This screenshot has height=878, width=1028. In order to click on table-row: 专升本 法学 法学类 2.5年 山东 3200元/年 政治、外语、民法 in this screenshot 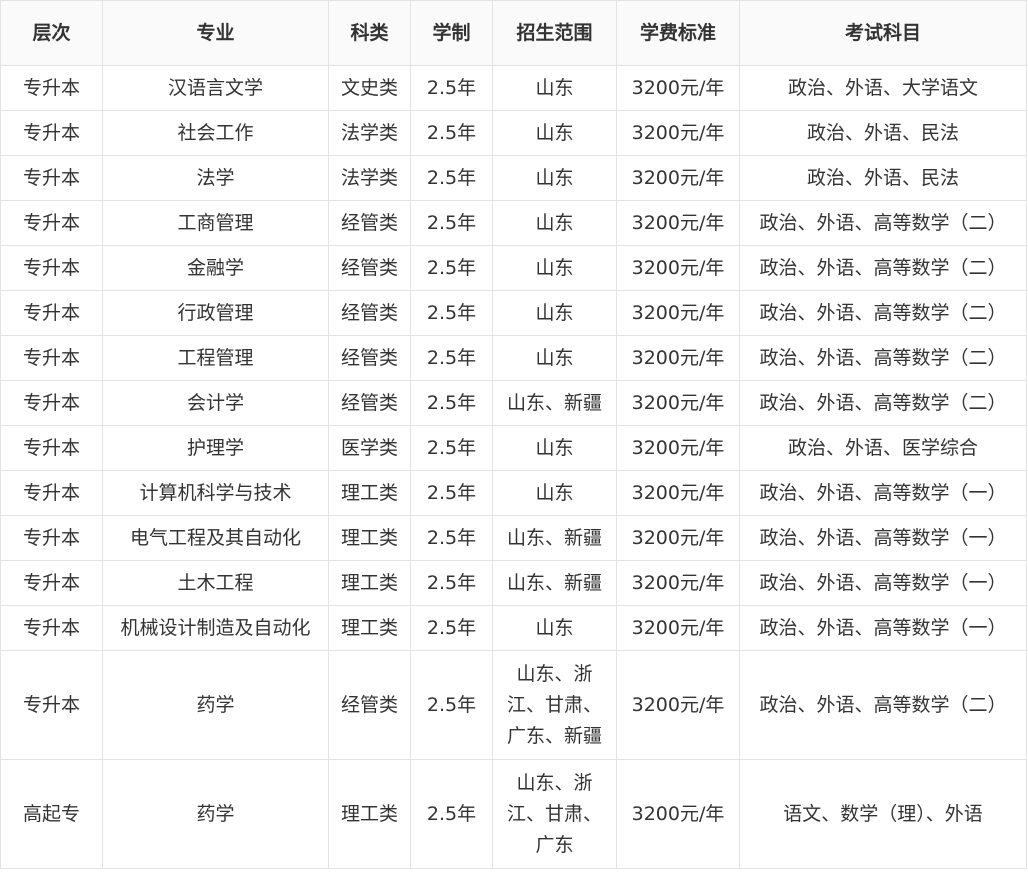, I will do `click(513, 178)`.